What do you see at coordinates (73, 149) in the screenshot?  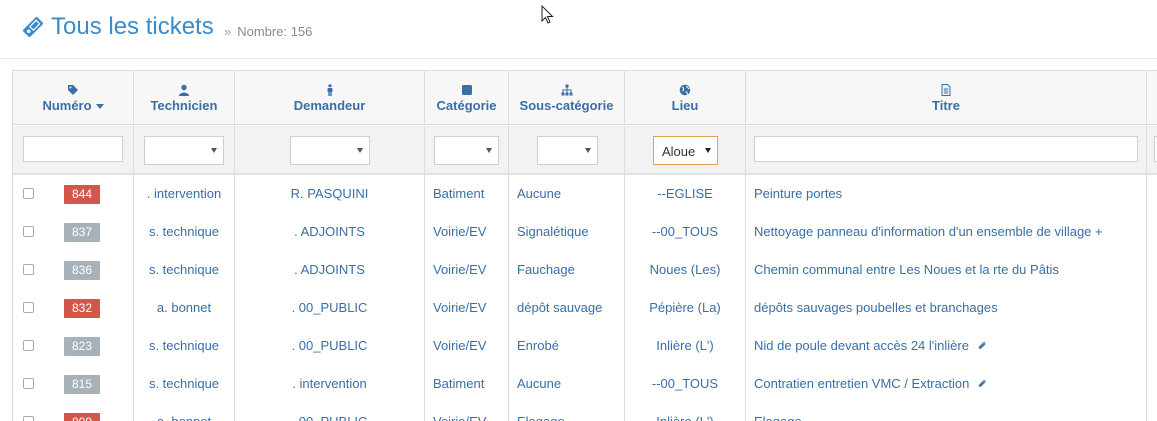 I see `numero-filter-input` at bounding box center [73, 149].